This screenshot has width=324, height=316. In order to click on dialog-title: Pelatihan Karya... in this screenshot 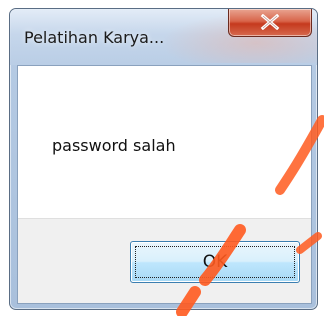, I will do `click(94, 37)`.